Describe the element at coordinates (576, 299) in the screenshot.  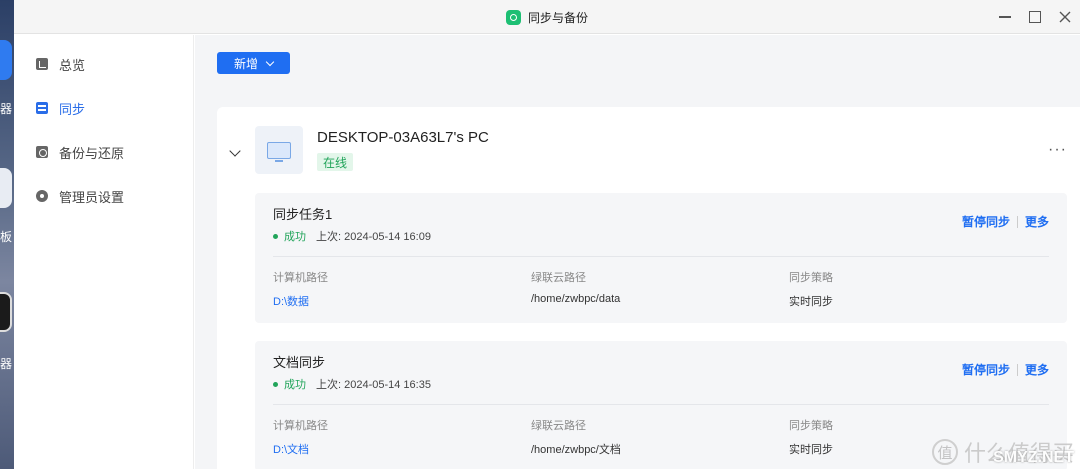
I see `cloud-path-value: /home/zwbpc/data` at that location.